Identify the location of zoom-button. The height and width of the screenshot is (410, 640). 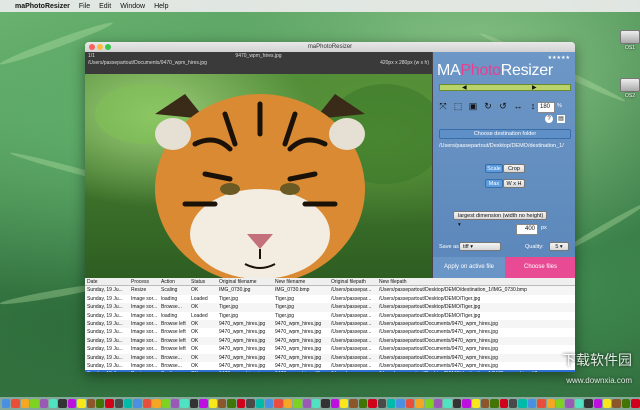
(108, 47).